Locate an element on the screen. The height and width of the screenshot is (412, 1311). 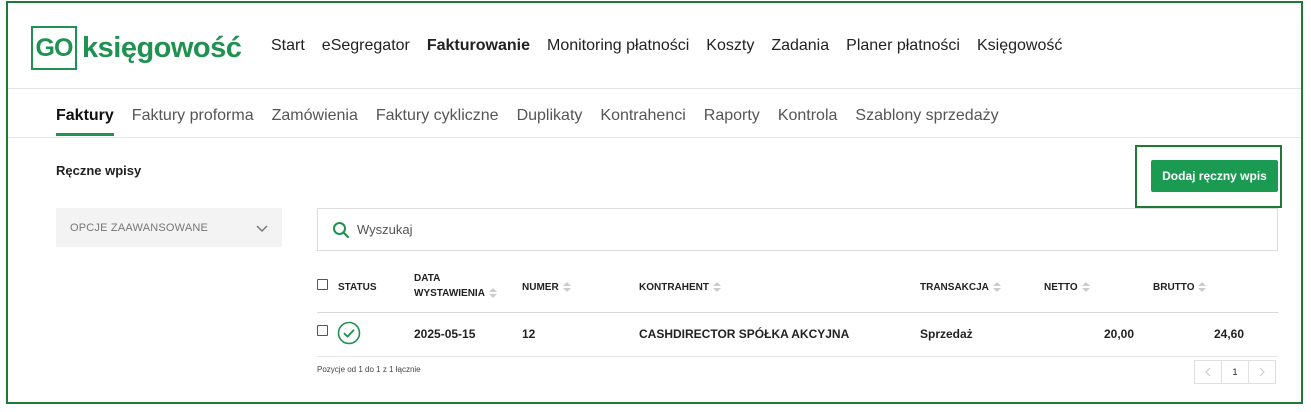
column-header-number: NUMER is located at coordinates (546, 287).